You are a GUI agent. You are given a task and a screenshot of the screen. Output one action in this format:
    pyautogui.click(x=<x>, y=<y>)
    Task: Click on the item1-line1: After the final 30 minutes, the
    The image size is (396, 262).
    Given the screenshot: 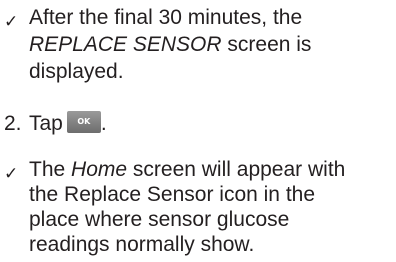 What is the action you would take?
    pyautogui.click(x=166, y=17)
    